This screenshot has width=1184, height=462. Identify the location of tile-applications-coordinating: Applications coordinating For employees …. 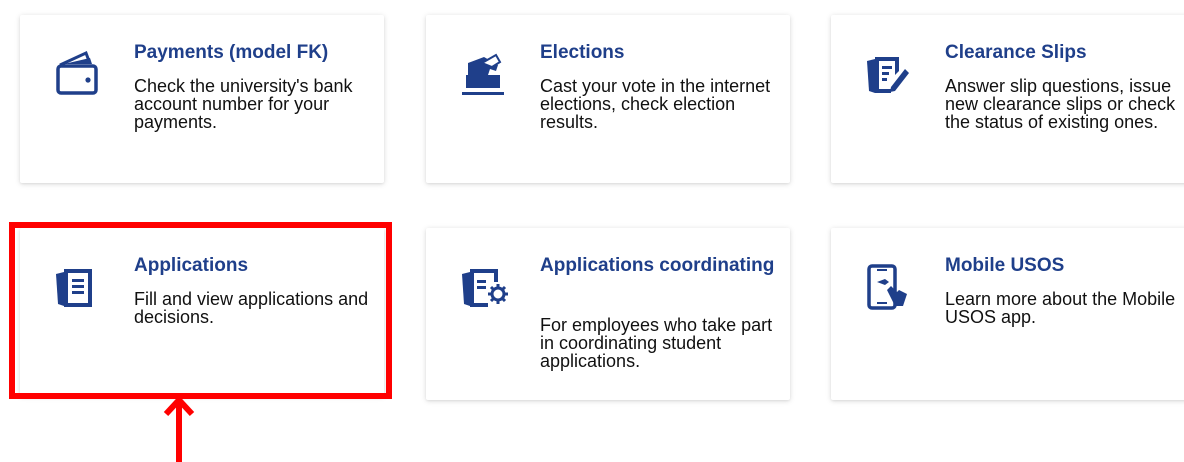
(608, 314).